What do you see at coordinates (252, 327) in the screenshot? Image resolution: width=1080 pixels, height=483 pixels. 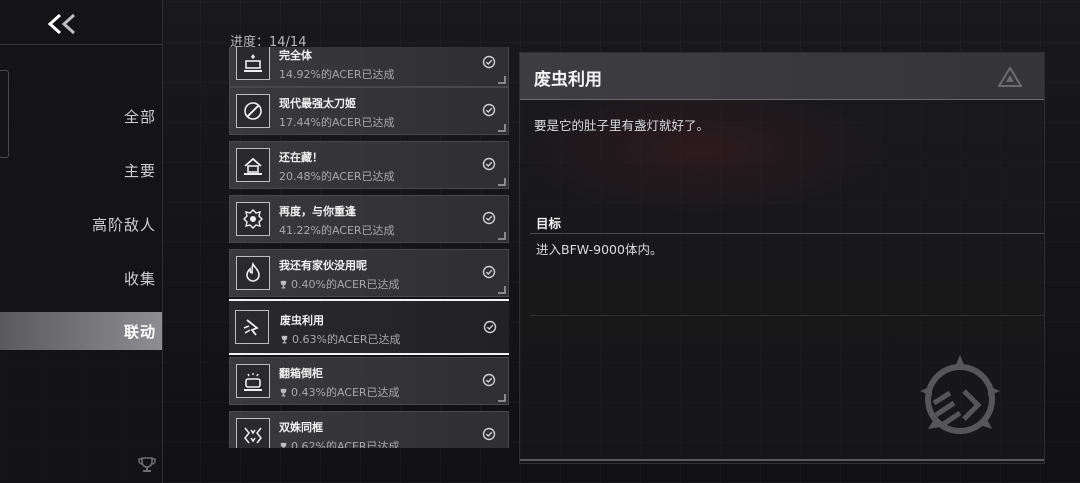 I see `bug-badge-icon` at bounding box center [252, 327].